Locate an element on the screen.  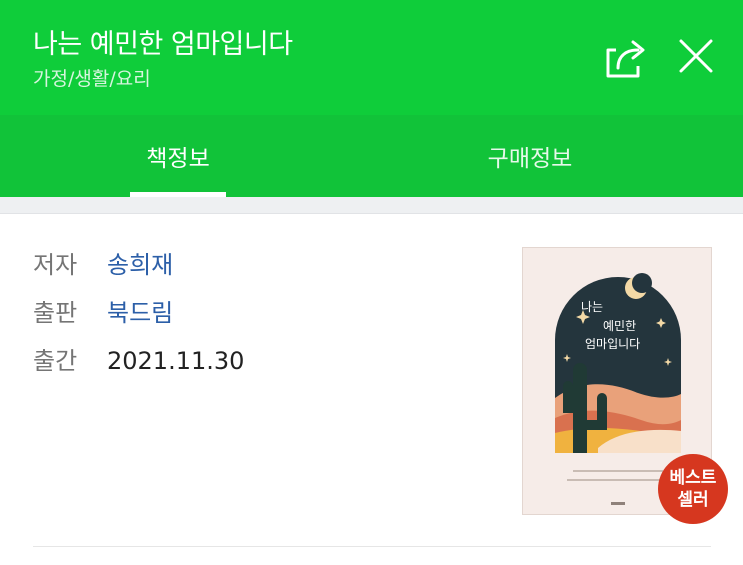
cover-title-line-2: 예민한 is located at coordinates (619, 326).